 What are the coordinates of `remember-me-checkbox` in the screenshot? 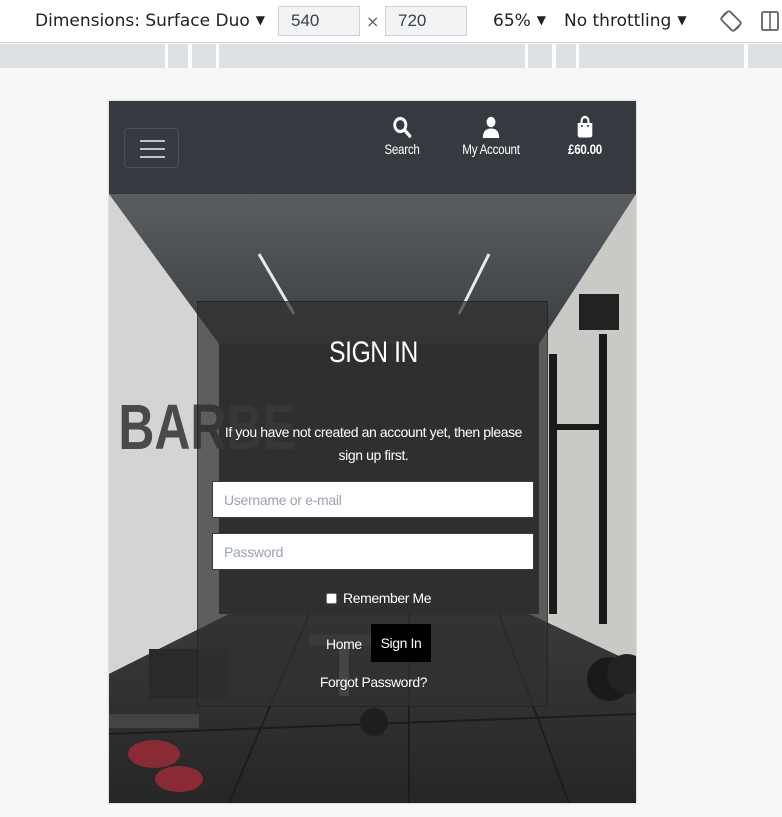 It's located at (331, 598).